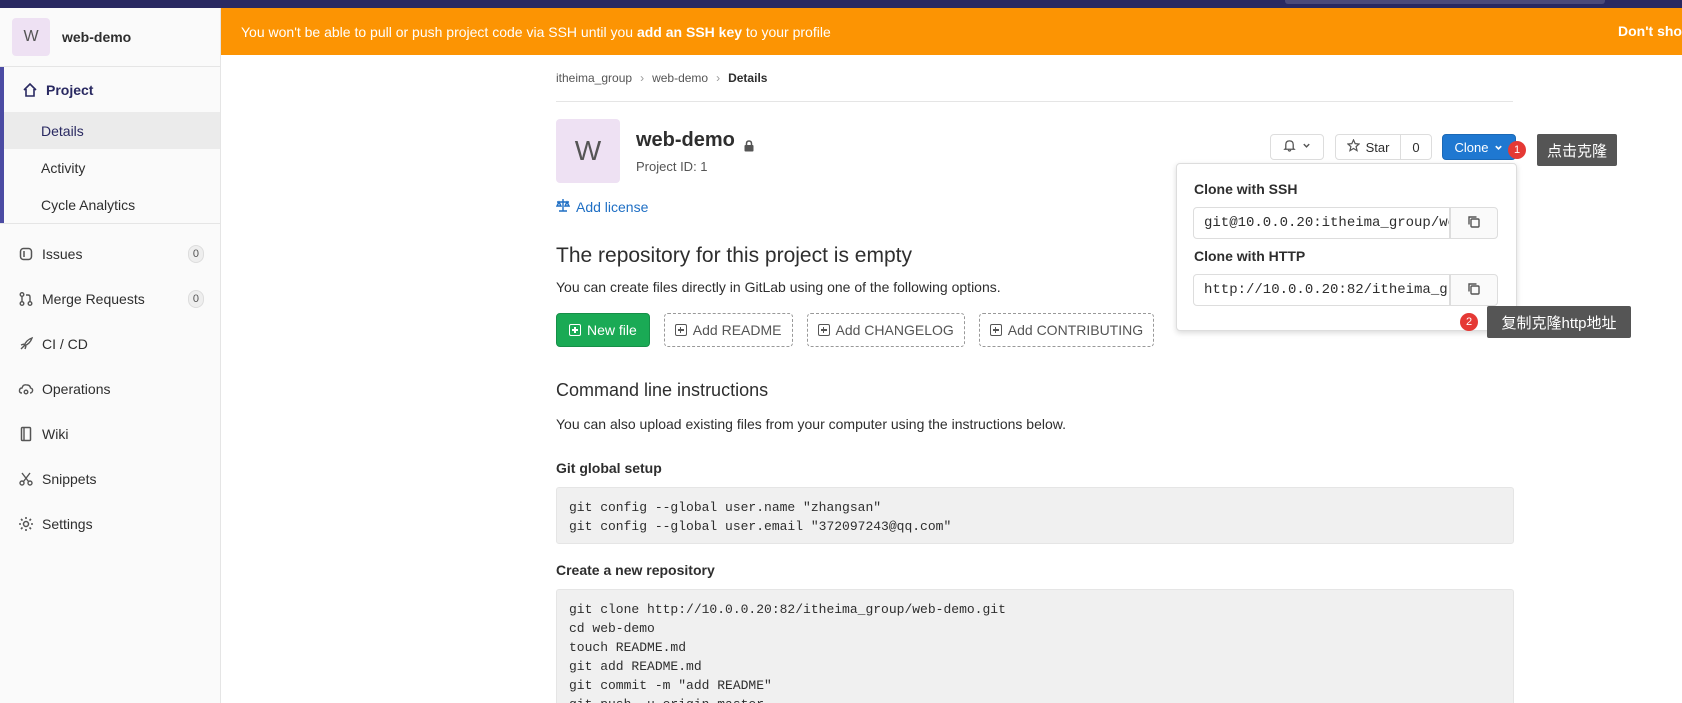  Describe the element at coordinates (26, 389) in the screenshot. I see `cloud-gear-icon` at that location.